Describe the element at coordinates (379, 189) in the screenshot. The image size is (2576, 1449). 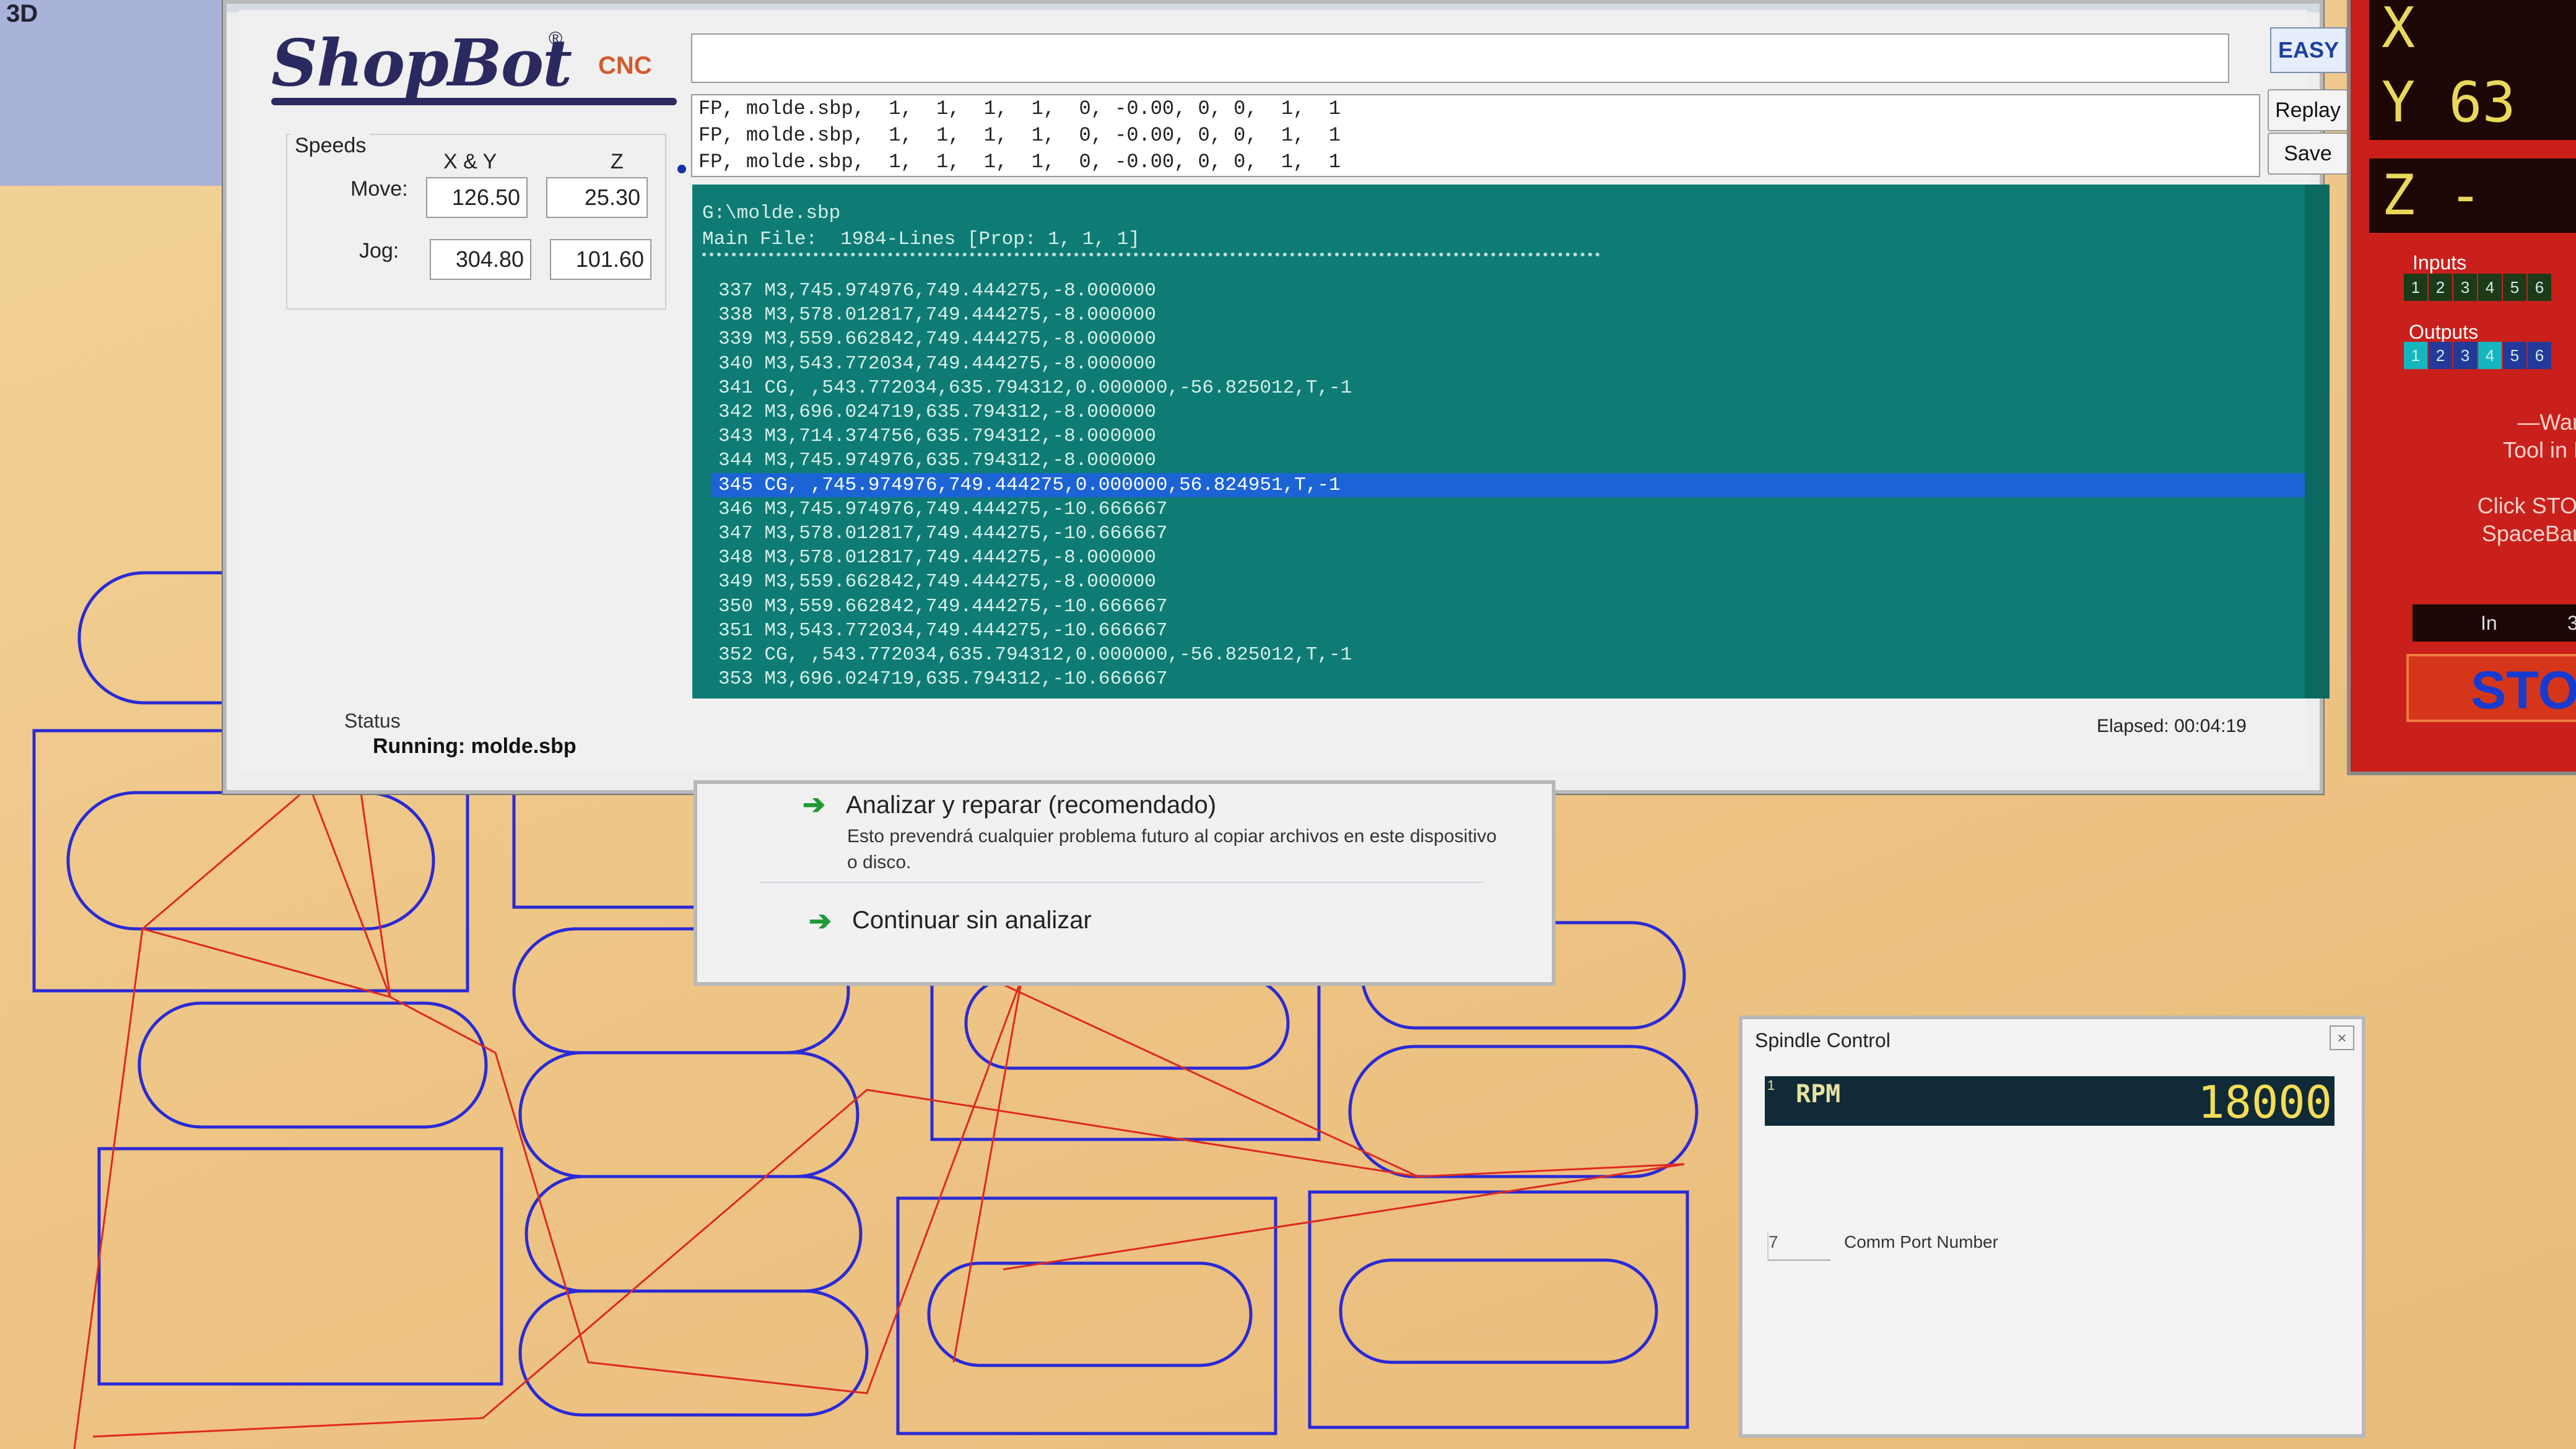
I see `move-label: Move:` at that location.